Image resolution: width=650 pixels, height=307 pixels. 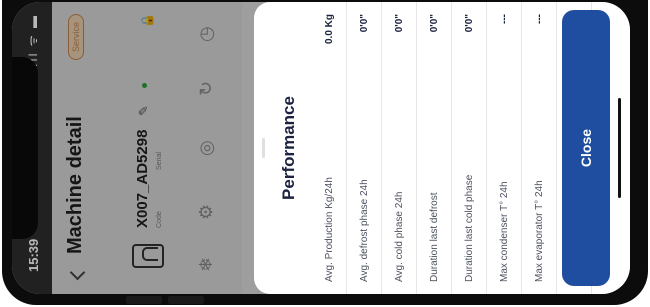 What do you see at coordinates (329, 229) in the screenshot?
I see `metric-label: Avg. Production Kg/24h` at bounding box center [329, 229].